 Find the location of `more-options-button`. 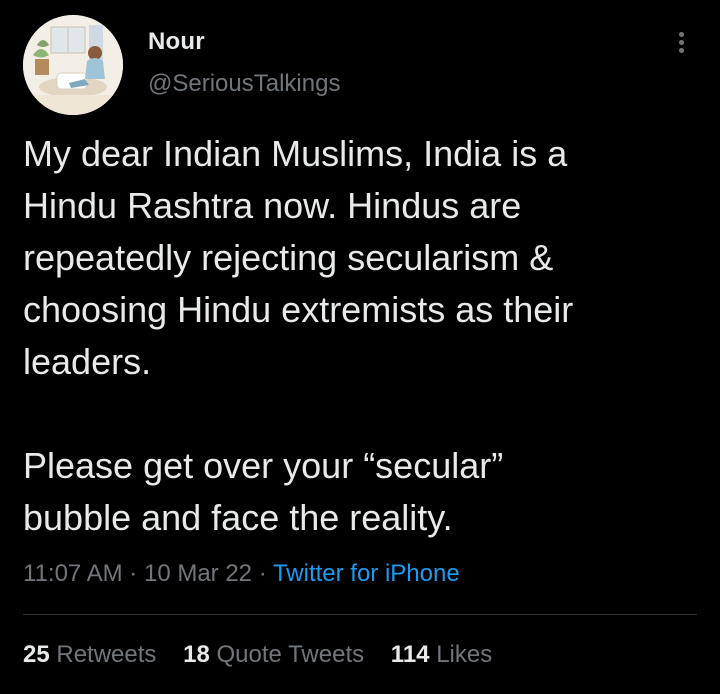

more-options-button is located at coordinates (682, 43).